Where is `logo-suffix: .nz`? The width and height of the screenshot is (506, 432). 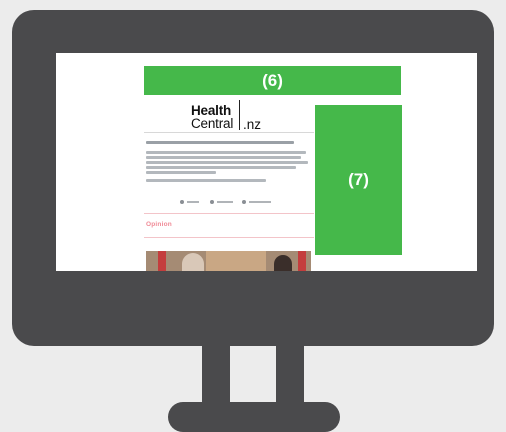 logo-suffix: .nz is located at coordinates (252, 124).